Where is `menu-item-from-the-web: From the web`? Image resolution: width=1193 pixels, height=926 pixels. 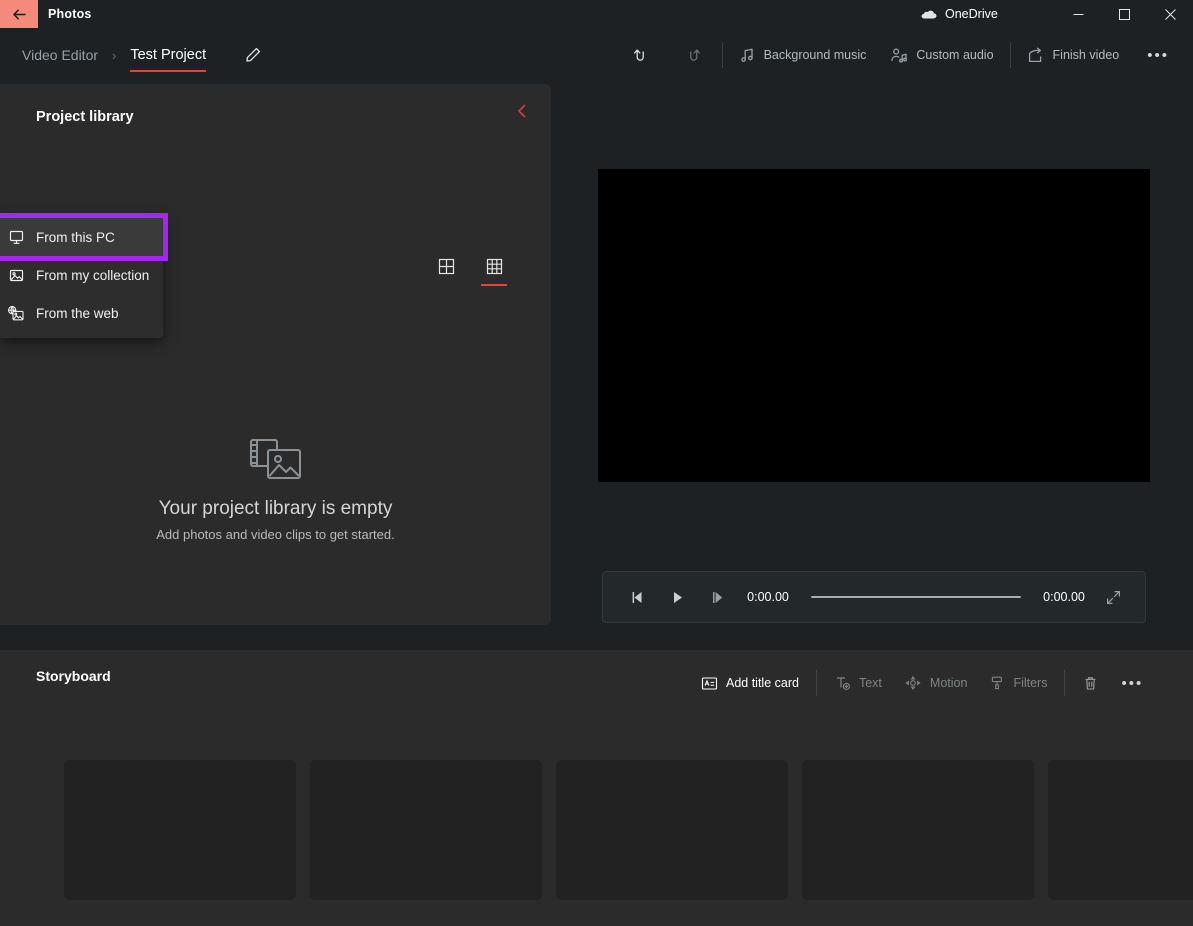 menu-item-from-the-web: From the web is located at coordinates (81, 313).